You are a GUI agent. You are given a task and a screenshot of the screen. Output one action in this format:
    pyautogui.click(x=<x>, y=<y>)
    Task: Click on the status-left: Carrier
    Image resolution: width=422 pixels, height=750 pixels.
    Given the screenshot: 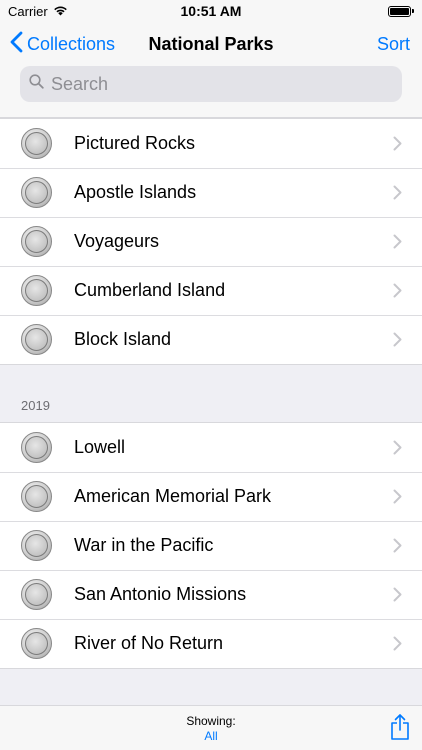 What is the action you would take?
    pyautogui.click(x=38, y=11)
    